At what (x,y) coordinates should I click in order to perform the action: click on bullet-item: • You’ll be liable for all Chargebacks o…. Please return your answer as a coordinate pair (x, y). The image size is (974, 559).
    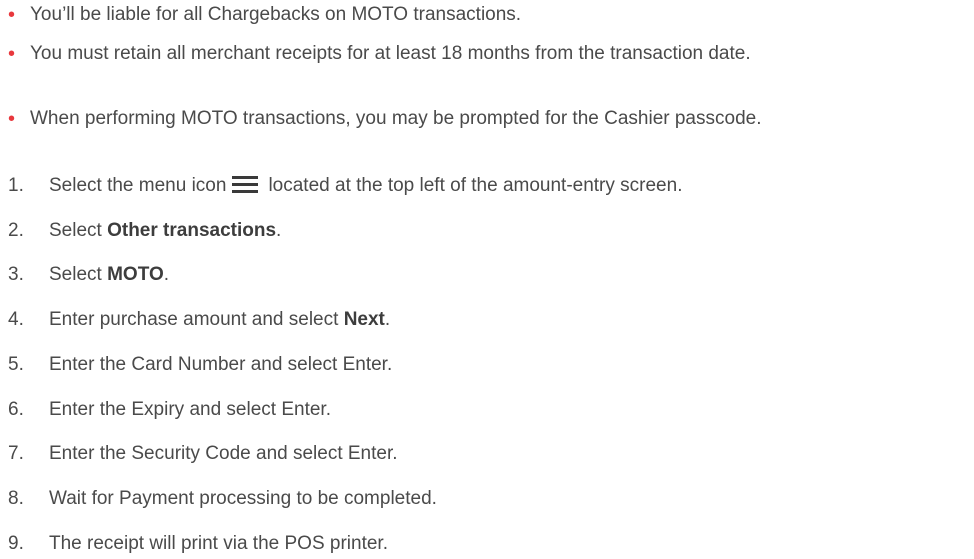
    Looking at the image, I should click on (484, 15).